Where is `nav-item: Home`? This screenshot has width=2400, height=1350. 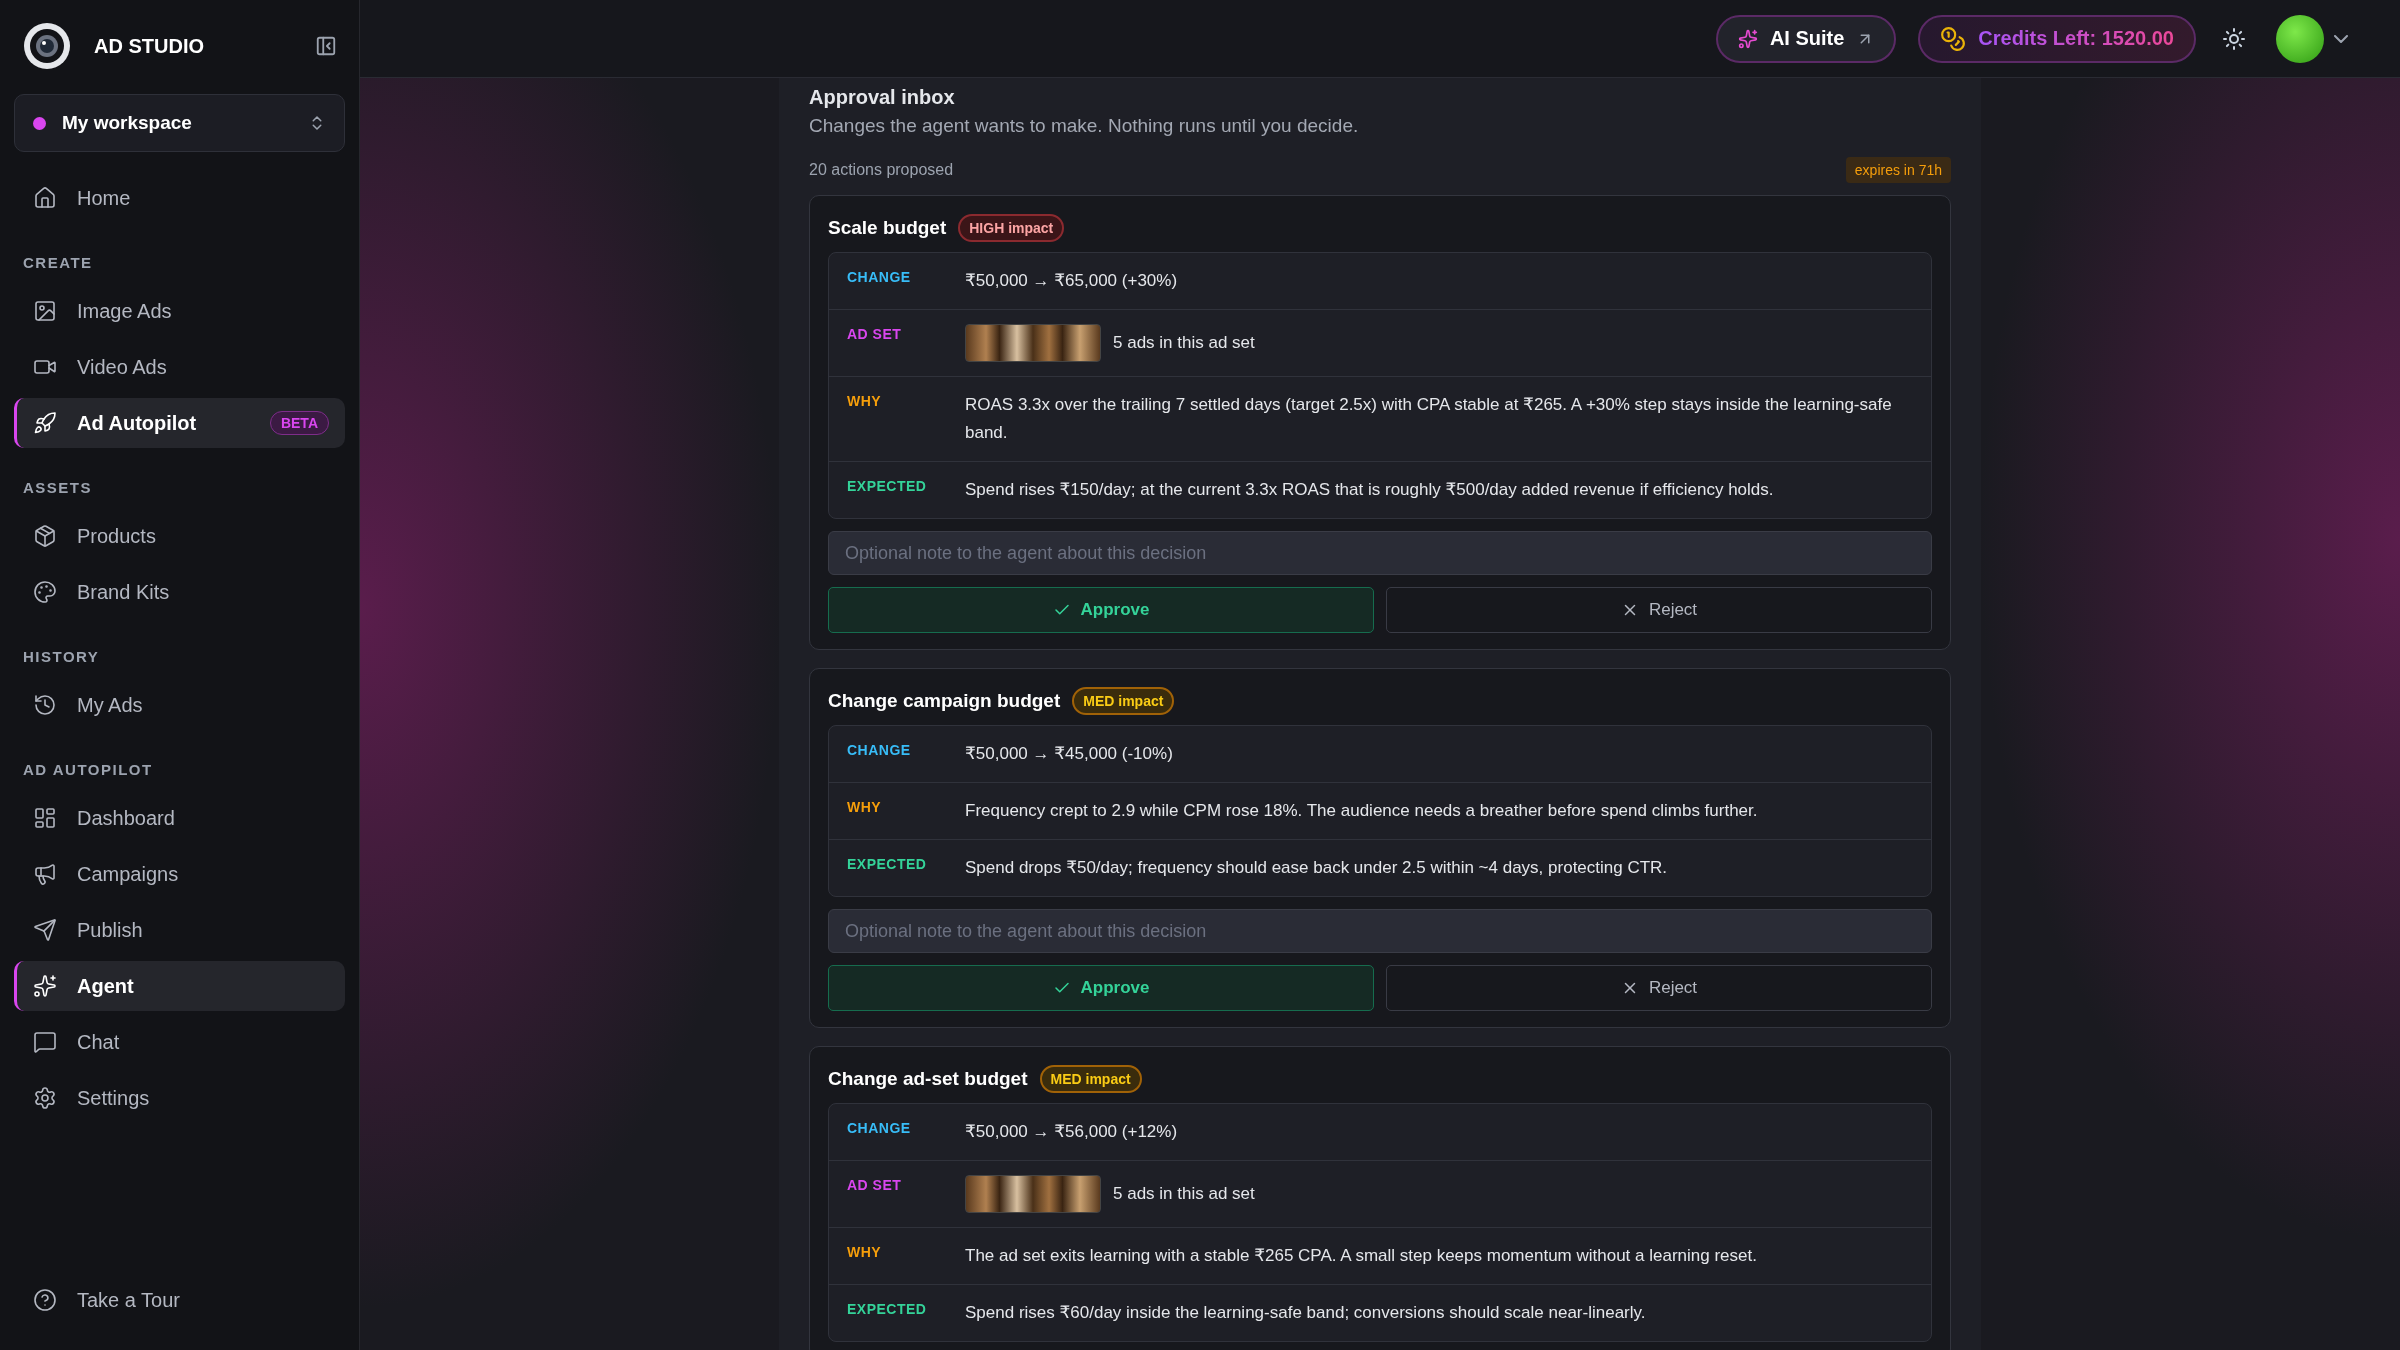
nav-item: Home is located at coordinates (179, 198).